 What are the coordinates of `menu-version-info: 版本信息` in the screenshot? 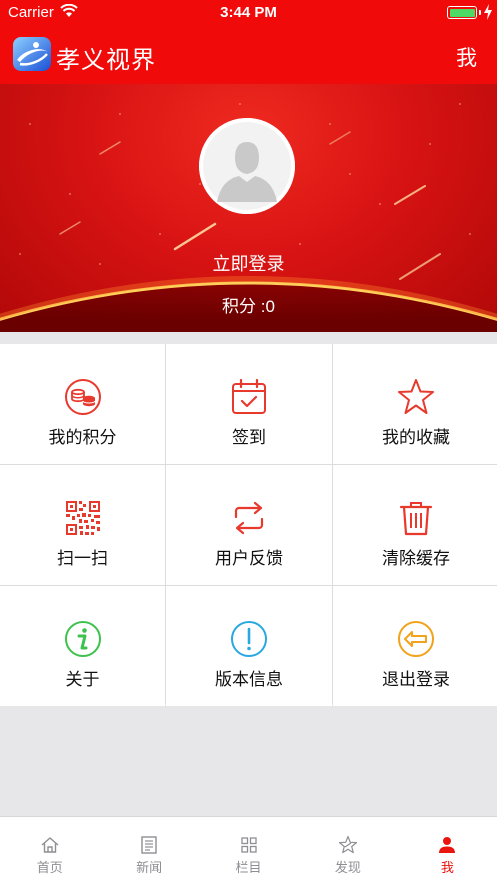 It's located at (249, 646).